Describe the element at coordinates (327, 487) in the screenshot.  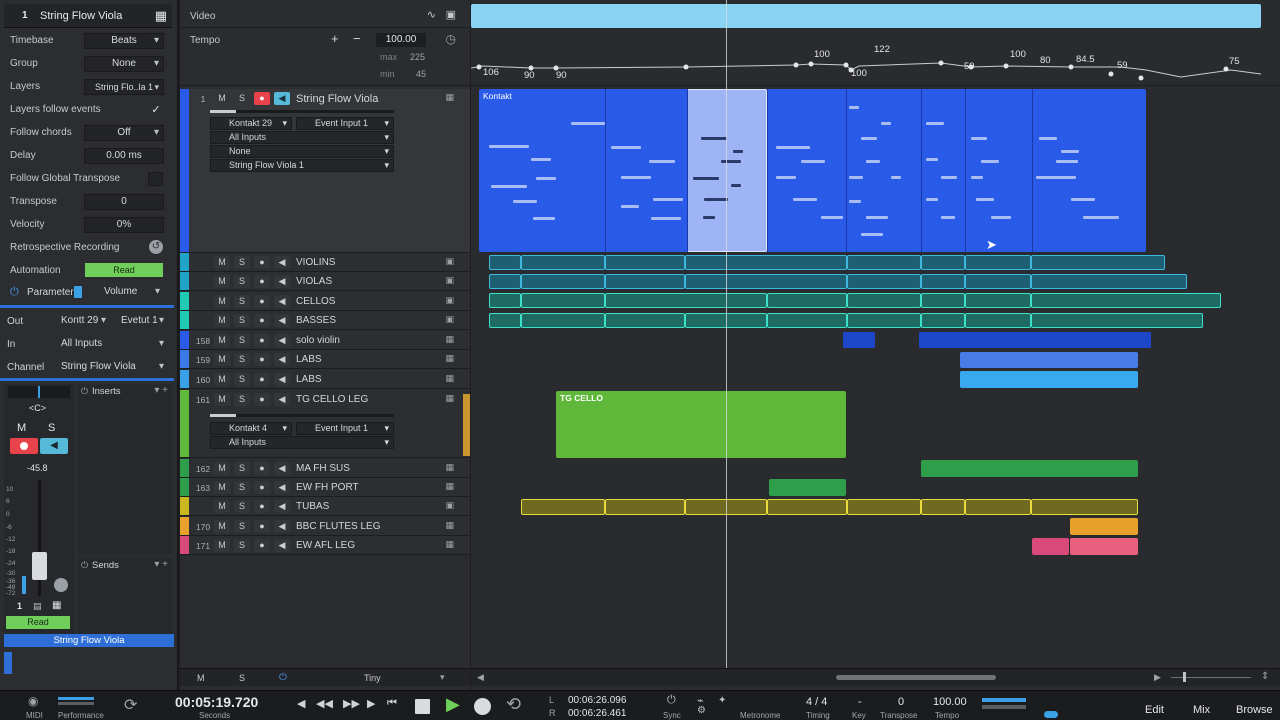
I see `track-name: EW FH PORT` at that location.